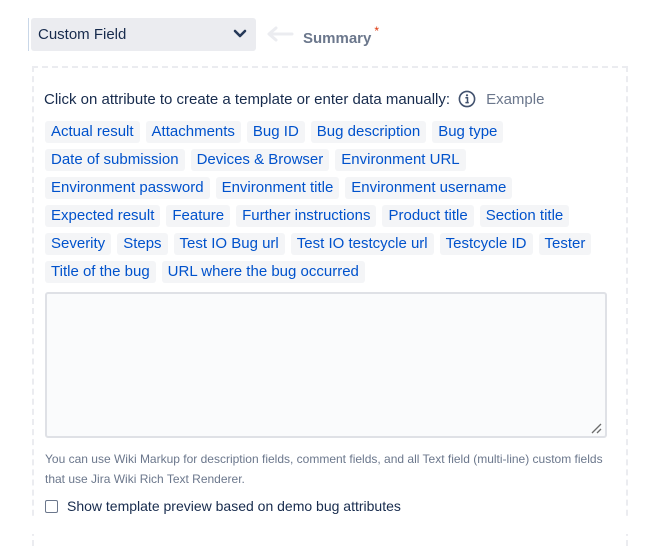  I want to click on required-marker: *, so click(377, 31).